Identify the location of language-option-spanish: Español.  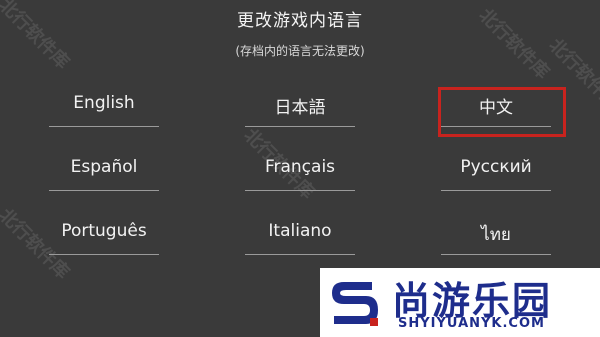
(104, 171).